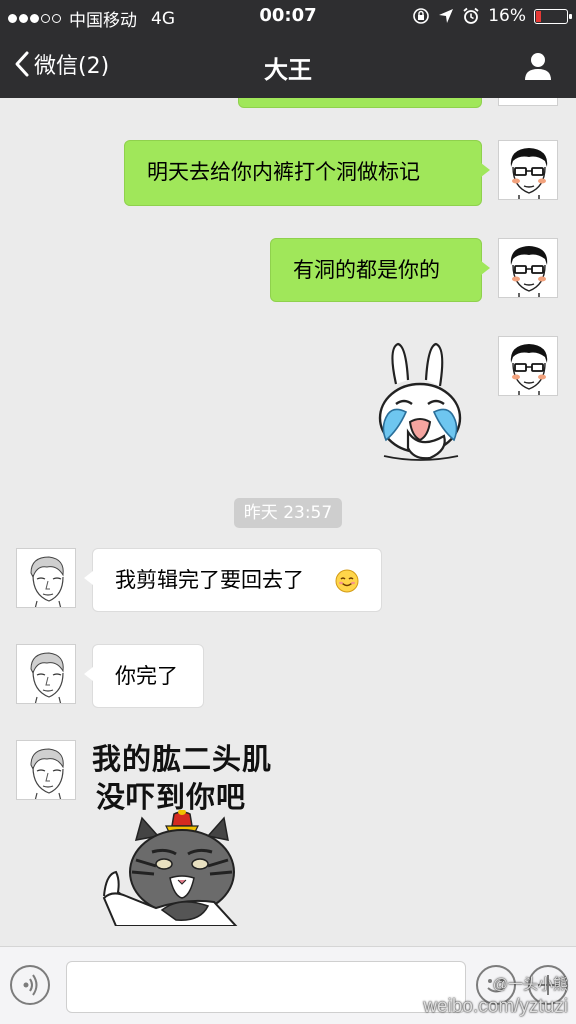  I want to click on watermark-line2: weibo.com/yztuzi, so click(495, 1006).